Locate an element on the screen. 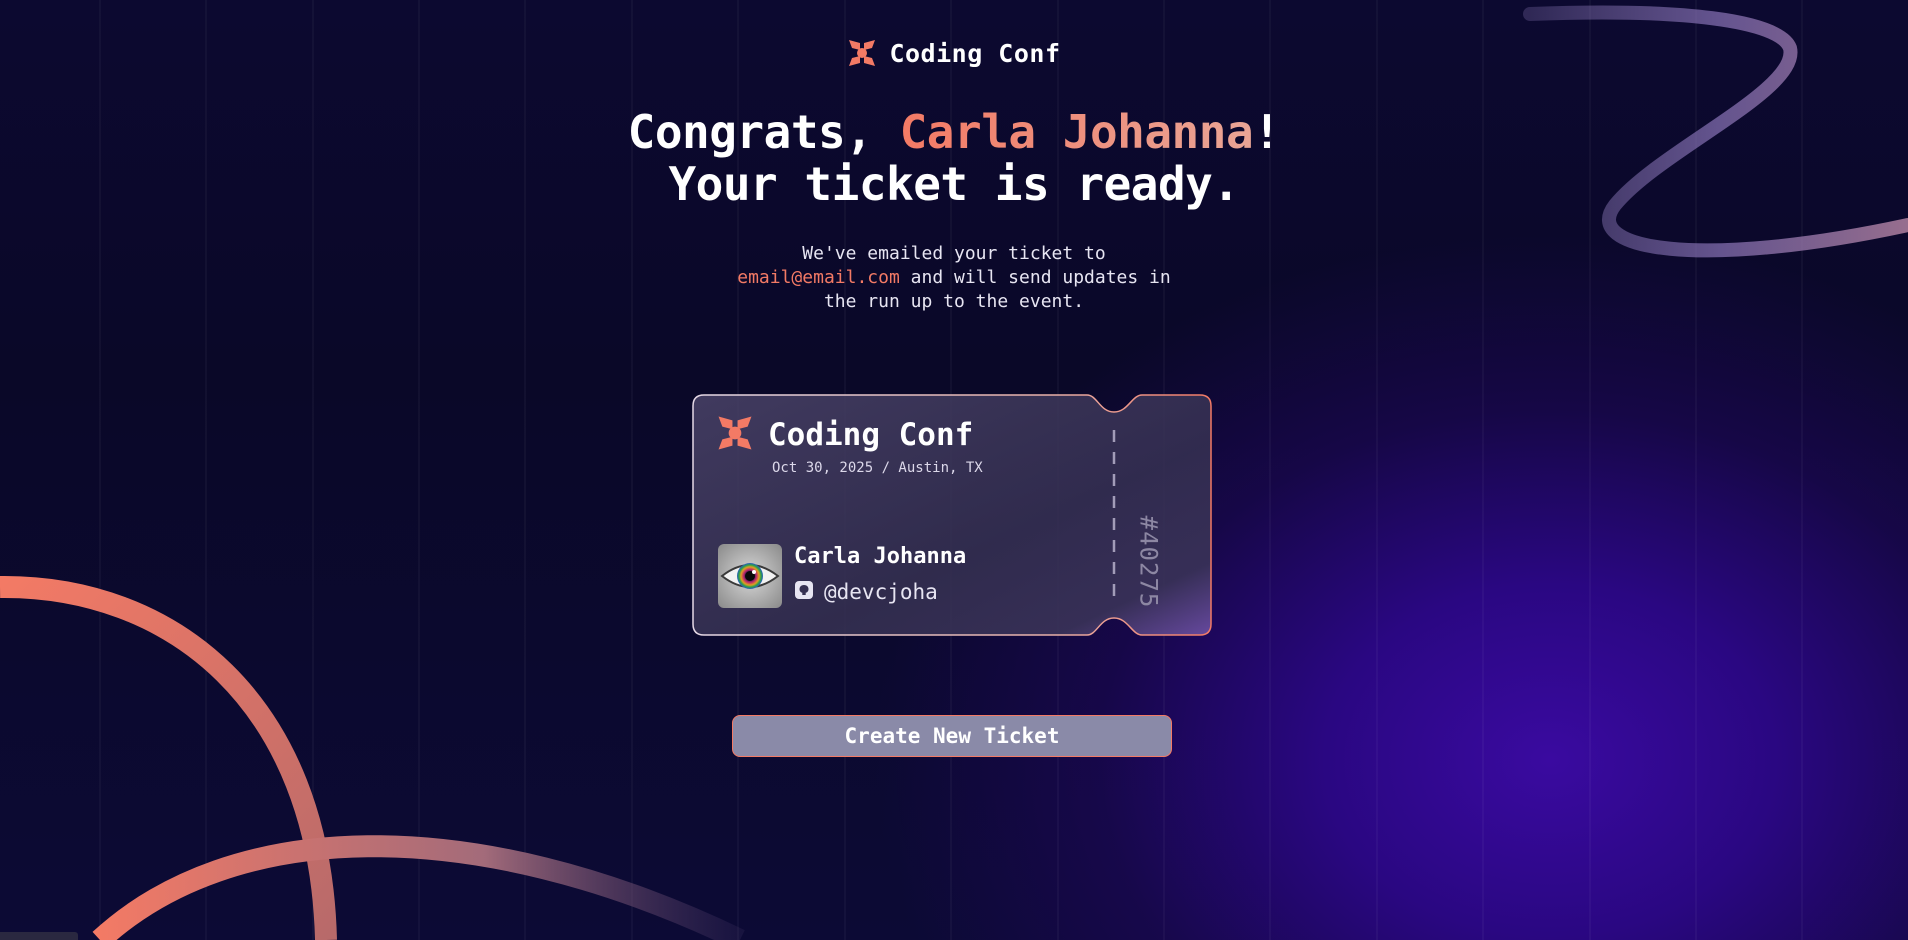 The height and width of the screenshot is (940, 1908). corner-tag is located at coordinates (39, 936).